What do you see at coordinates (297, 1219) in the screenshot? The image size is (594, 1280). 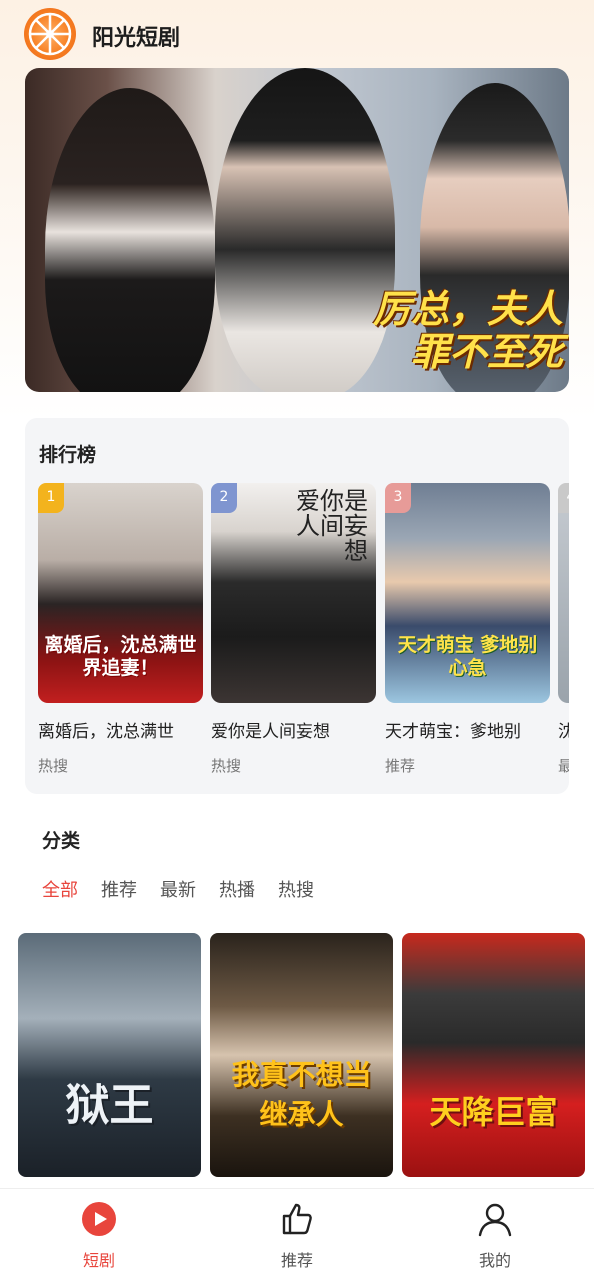 I see `thumbs-up-icon` at bounding box center [297, 1219].